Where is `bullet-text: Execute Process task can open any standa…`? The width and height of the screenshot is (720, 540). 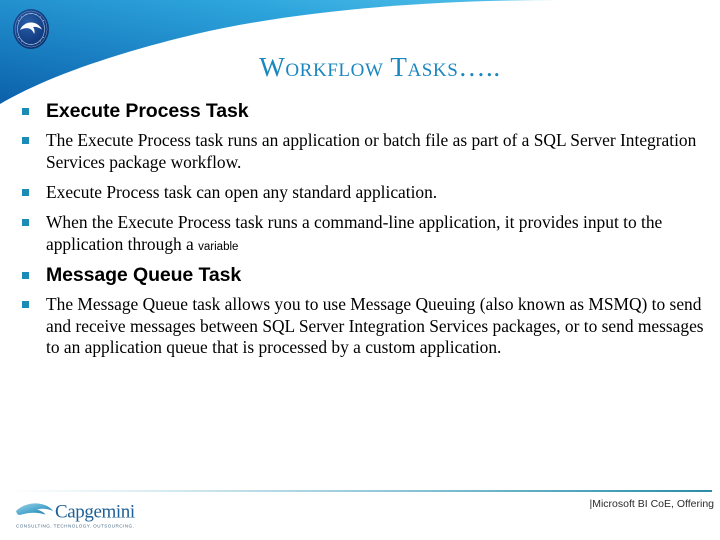 bullet-text: Execute Process task can open any standa… is located at coordinates (242, 191).